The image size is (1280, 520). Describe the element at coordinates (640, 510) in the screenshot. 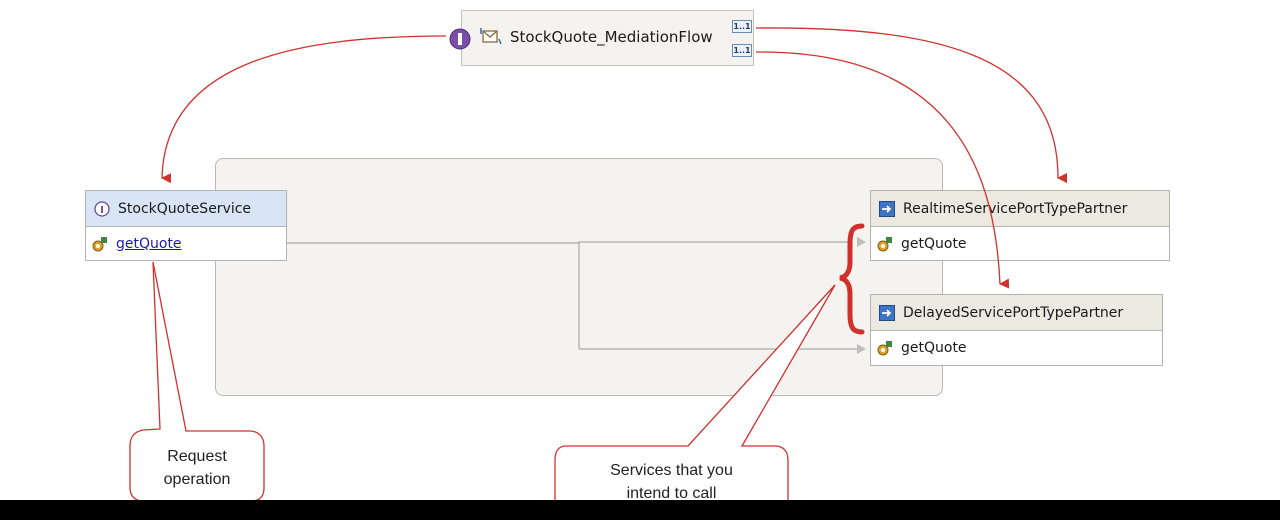

I see `bottom-bar` at that location.